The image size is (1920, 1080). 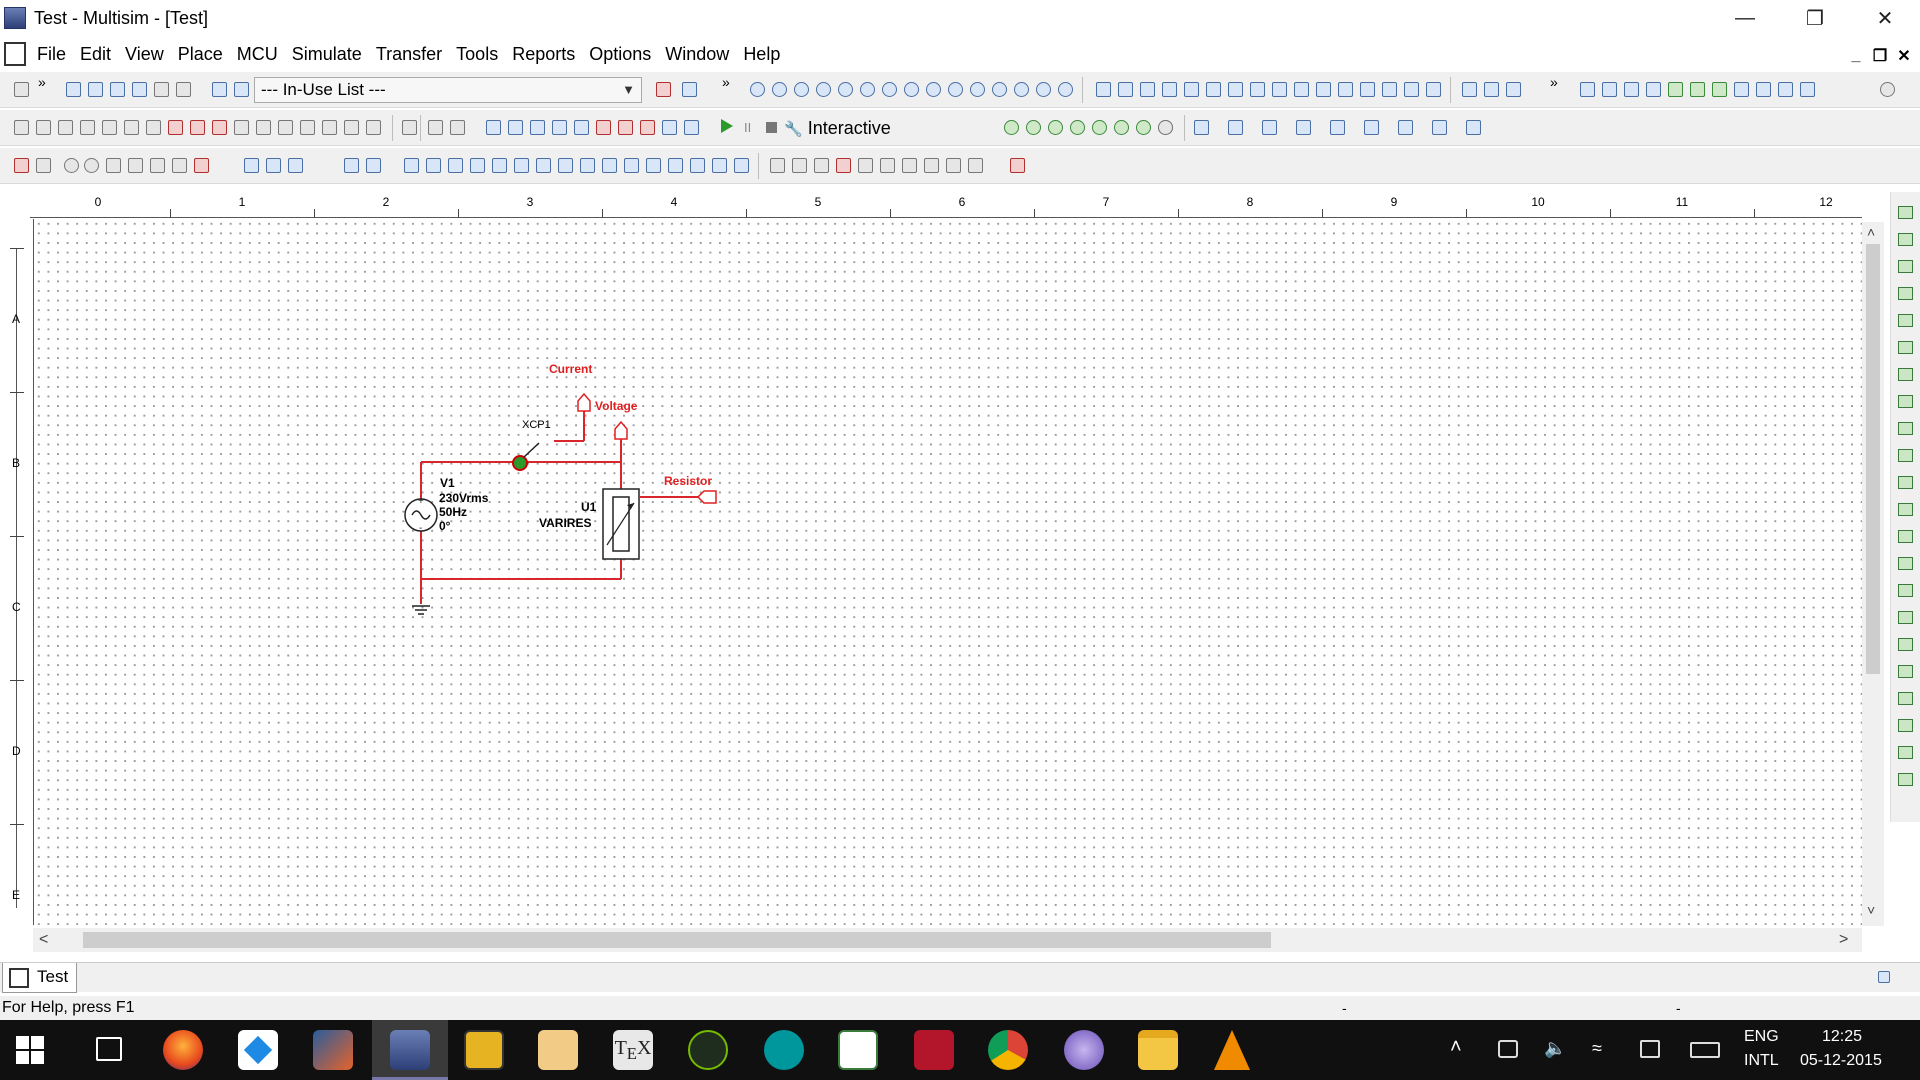 I want to click on place-connector-icon, so click(x=87, y=127).